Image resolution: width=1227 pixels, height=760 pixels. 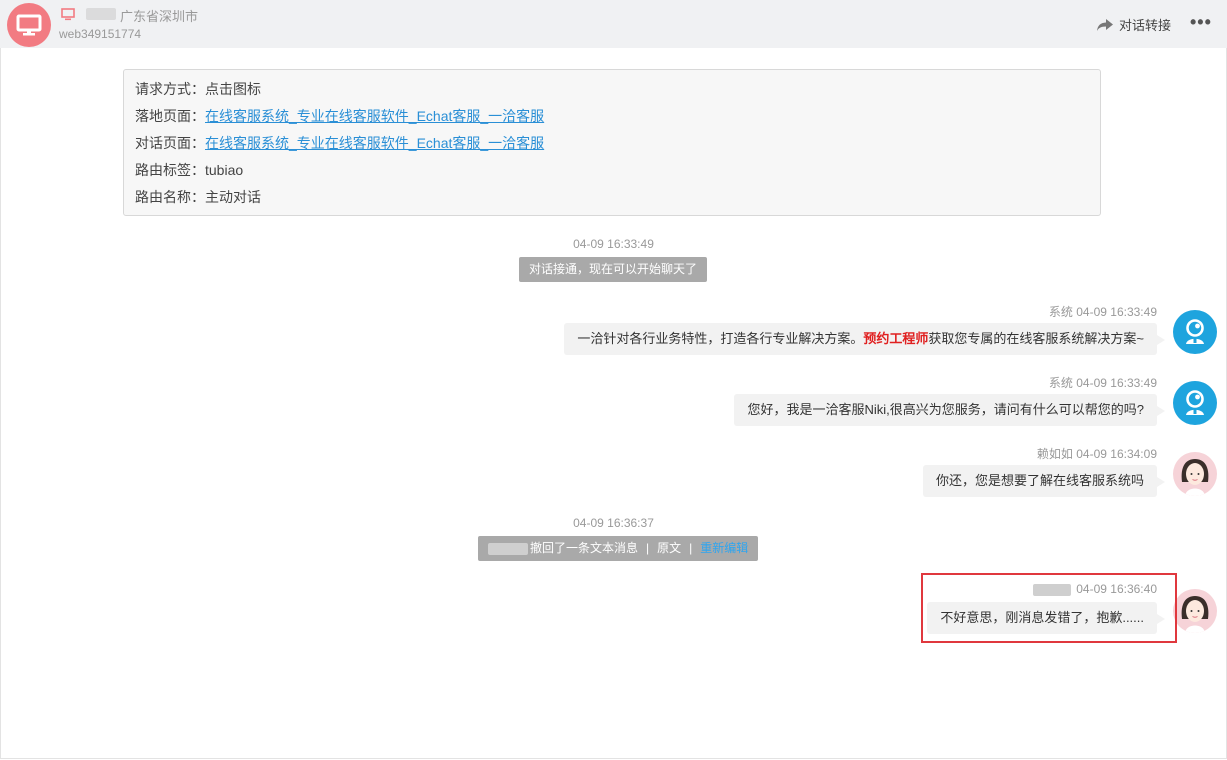 I want to click on info-row-chat-page: 对话页面：在线客服系统_专业在线客服软件_Echat客服_一洽客服, so click(x=612, y=146).